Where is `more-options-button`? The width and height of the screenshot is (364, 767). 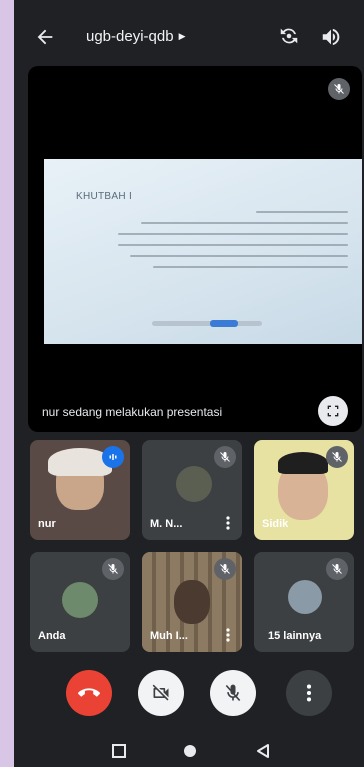 more-options-button is located at coordinates (309, 693).